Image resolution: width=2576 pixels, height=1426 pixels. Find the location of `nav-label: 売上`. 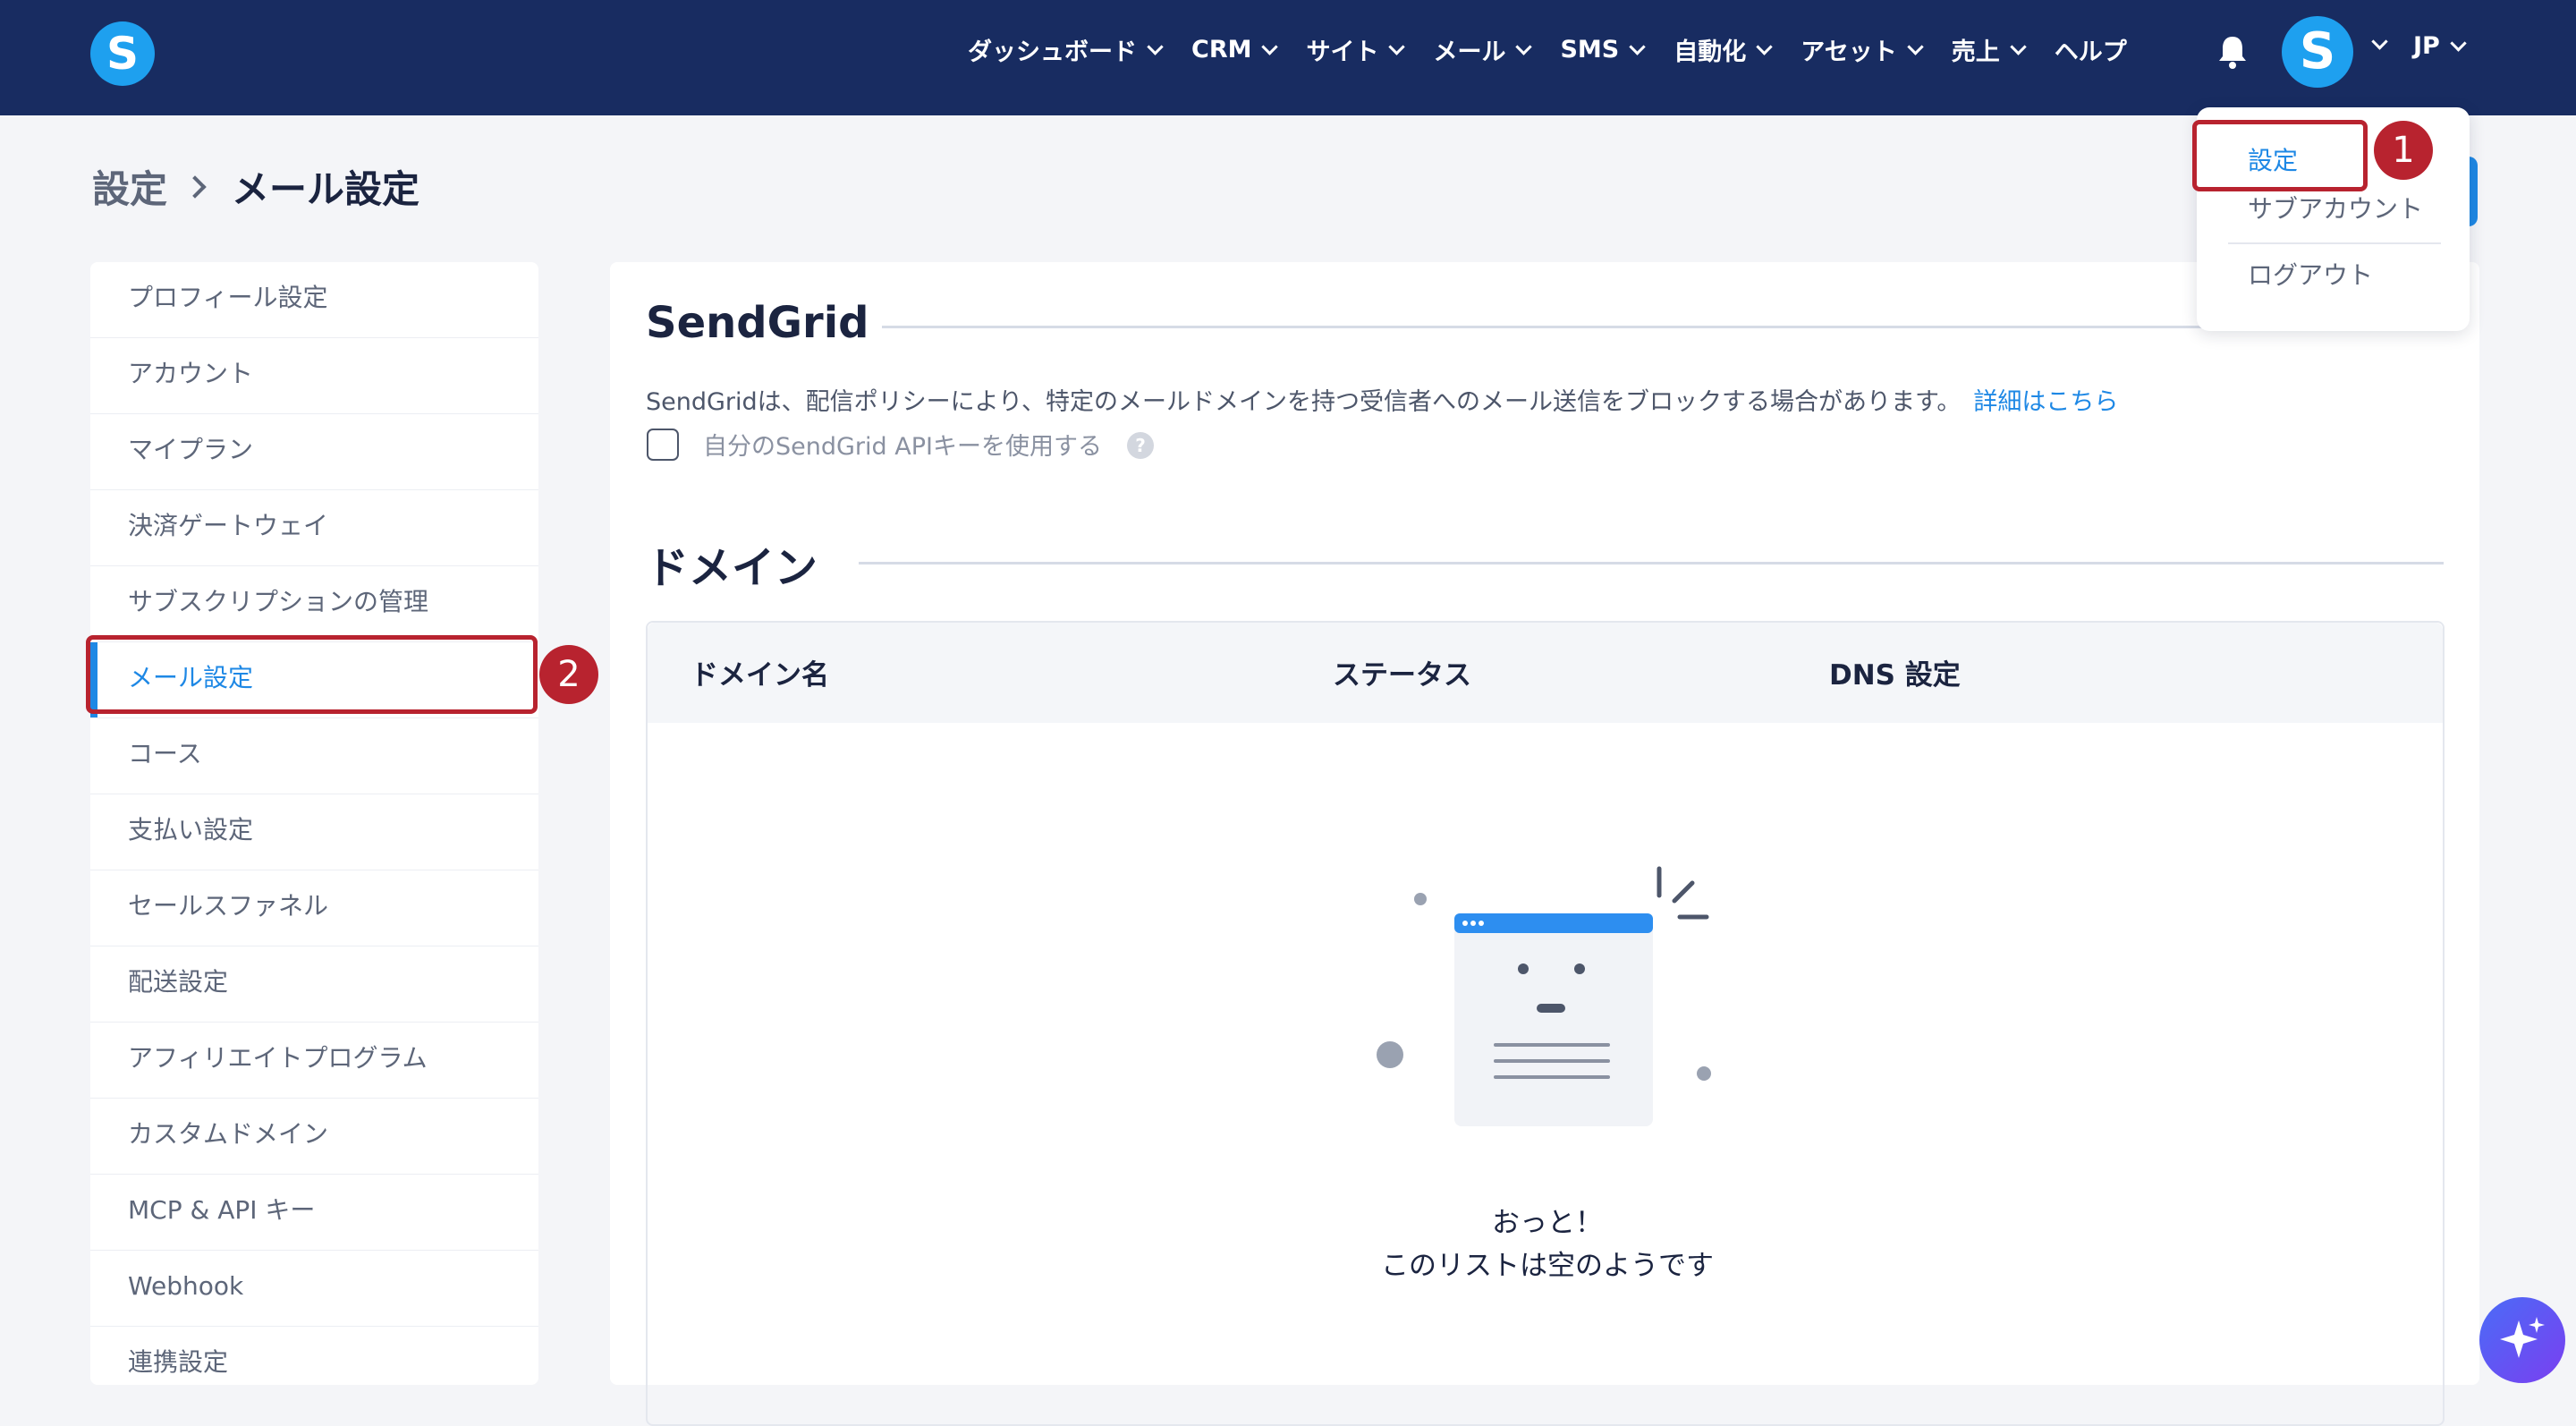

nav-label: 売上 is located at coordinates (1975, 52).